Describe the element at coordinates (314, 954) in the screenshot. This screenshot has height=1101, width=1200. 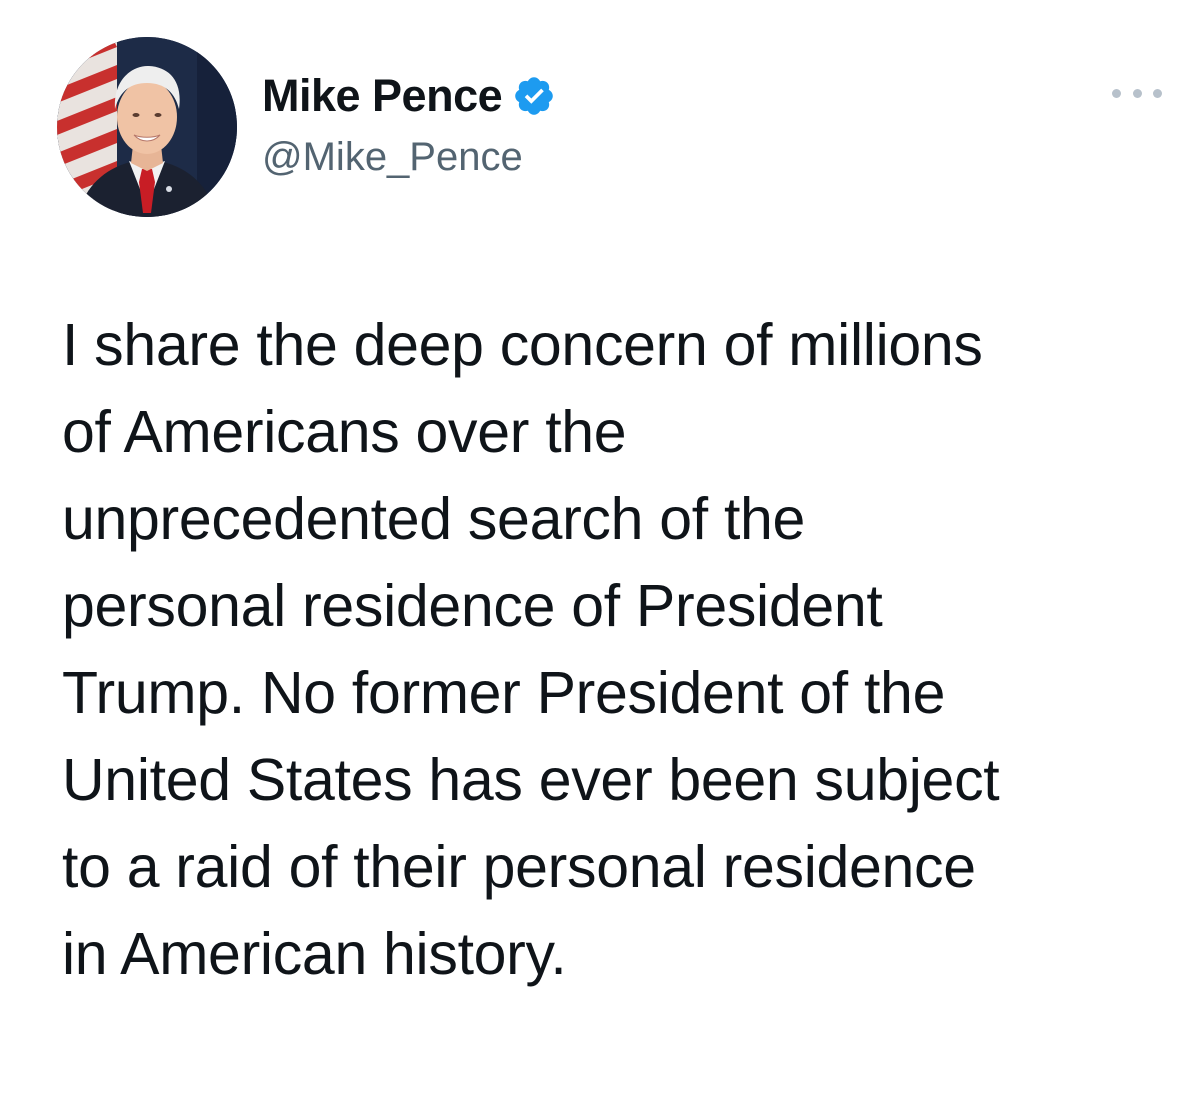
I see `tweet-text-line: in American history.` at that location.